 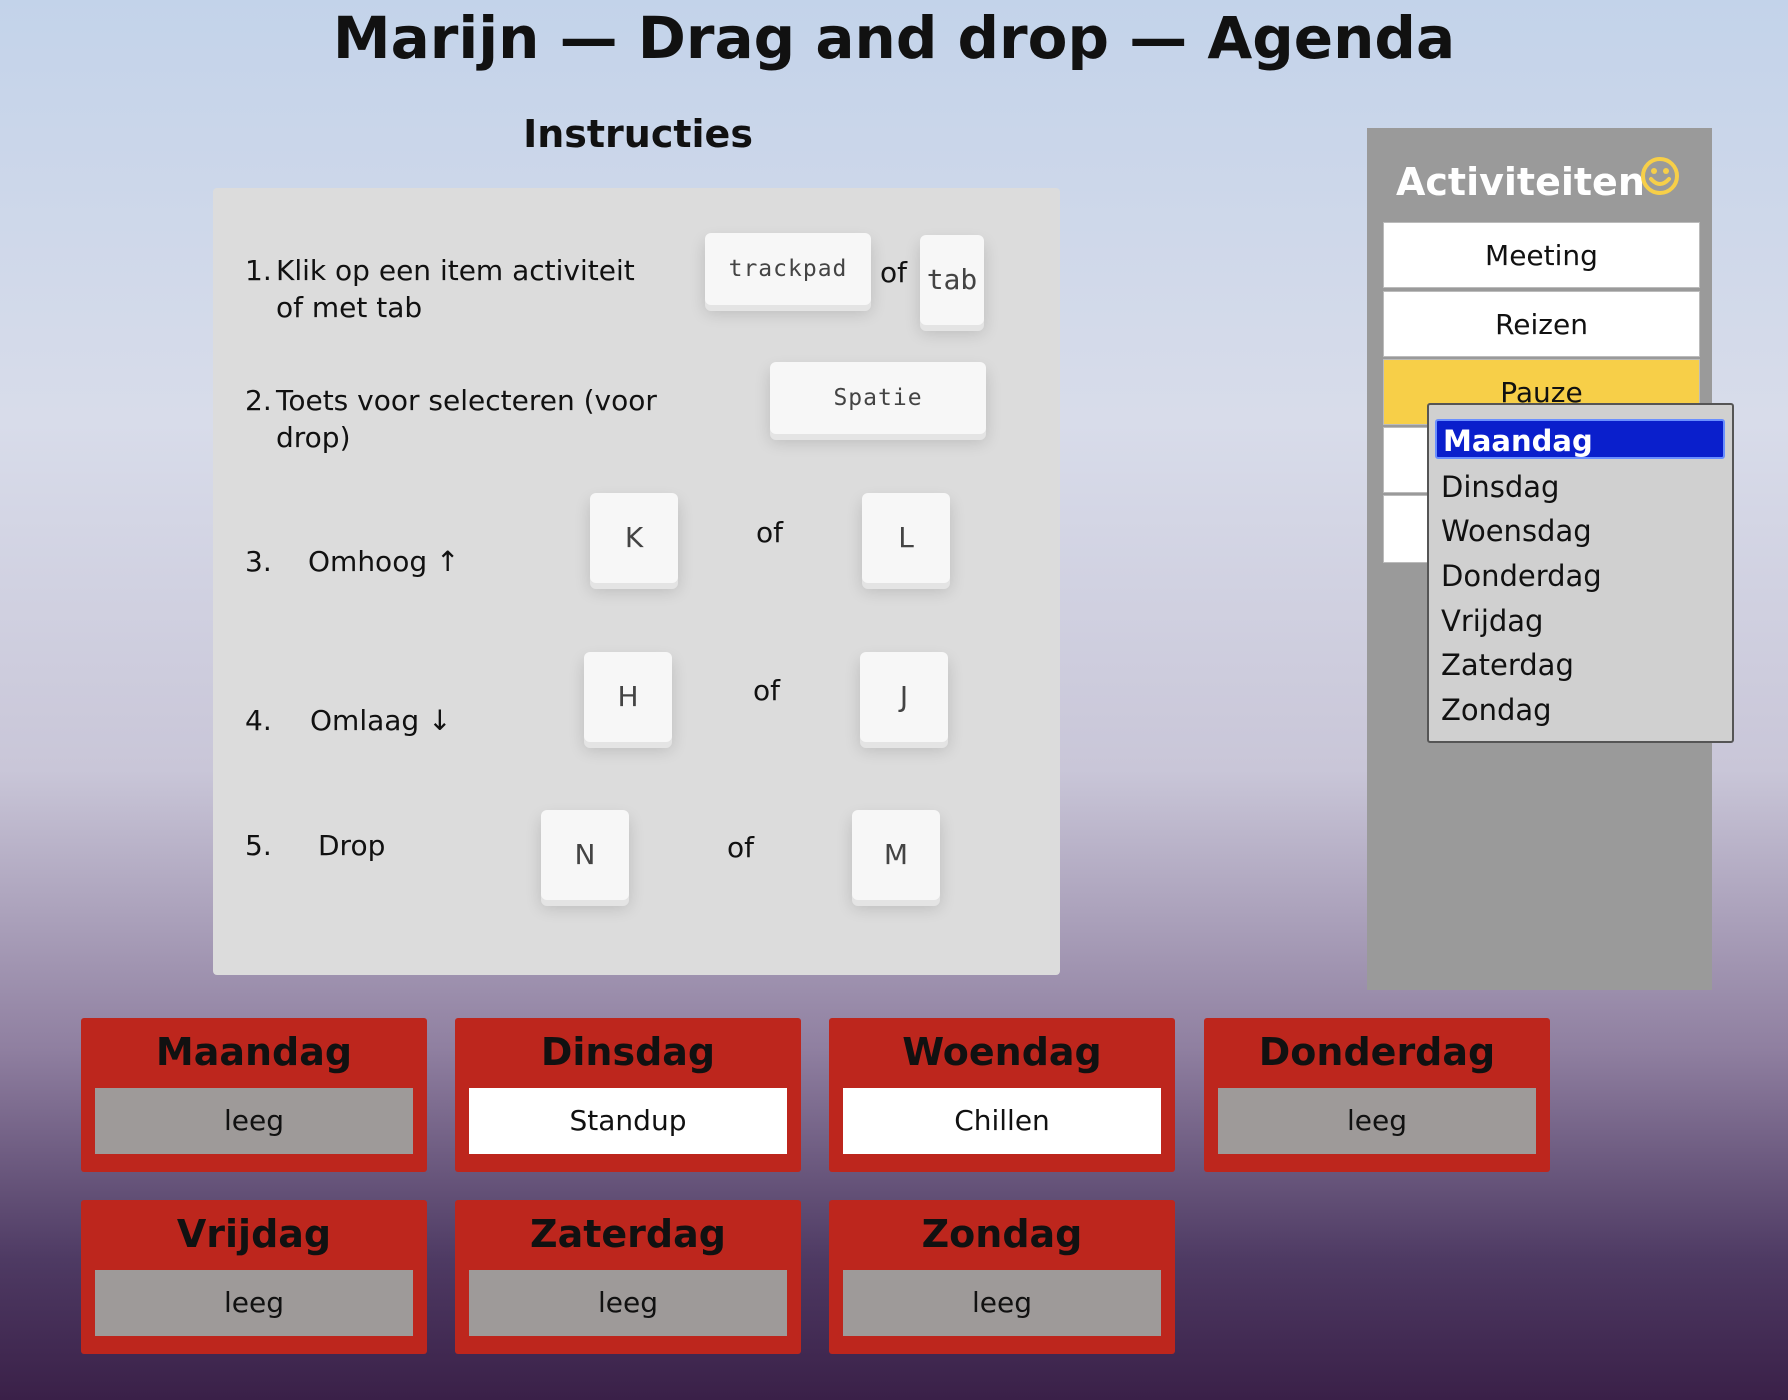 What do you see at coordinates (896, 855) in the screenshot?
I see `key-m: M` at bounding box center [896, 855].